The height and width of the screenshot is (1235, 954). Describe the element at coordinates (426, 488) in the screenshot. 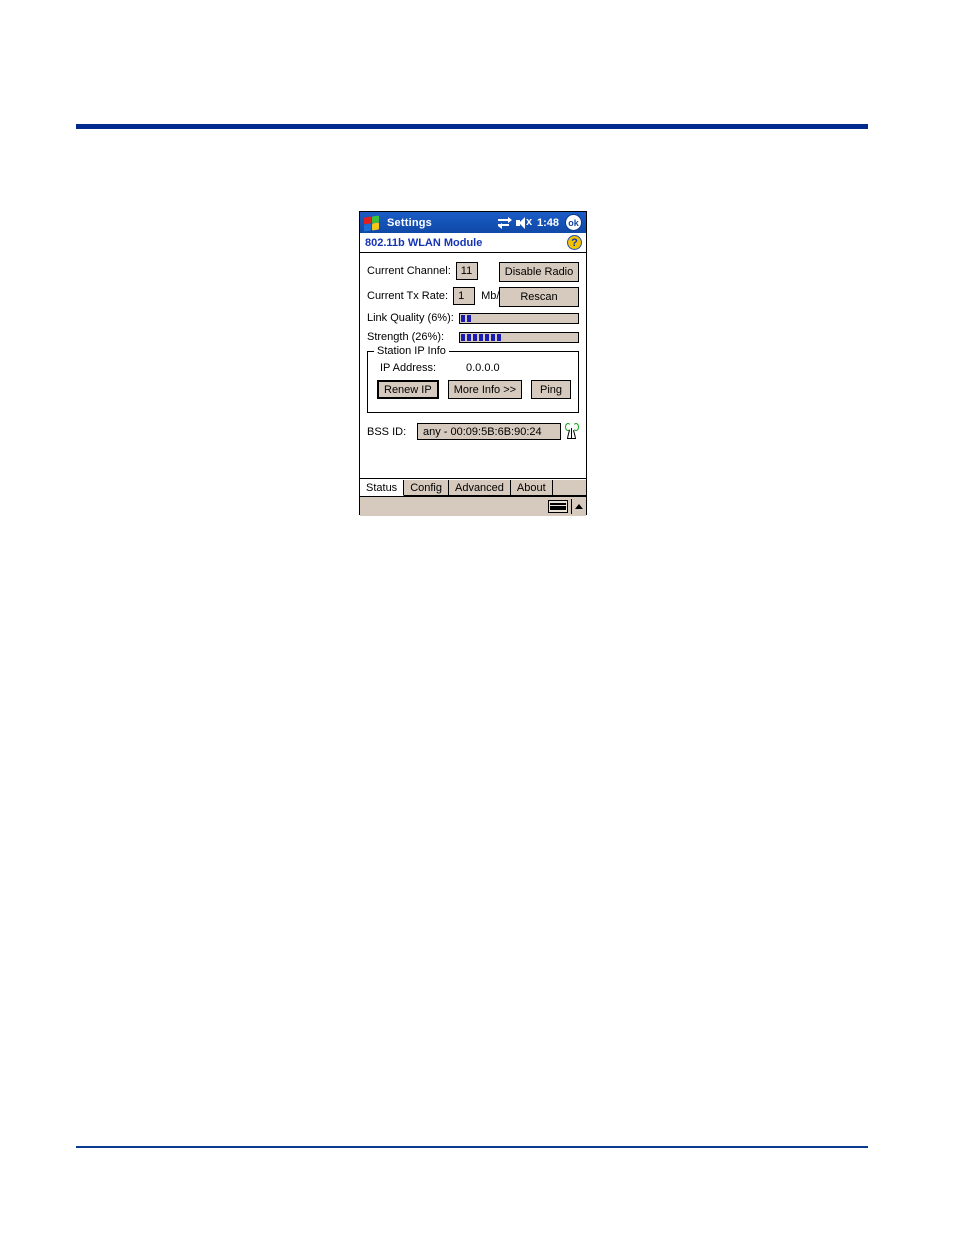

I see `tab-config: Config` at that location.